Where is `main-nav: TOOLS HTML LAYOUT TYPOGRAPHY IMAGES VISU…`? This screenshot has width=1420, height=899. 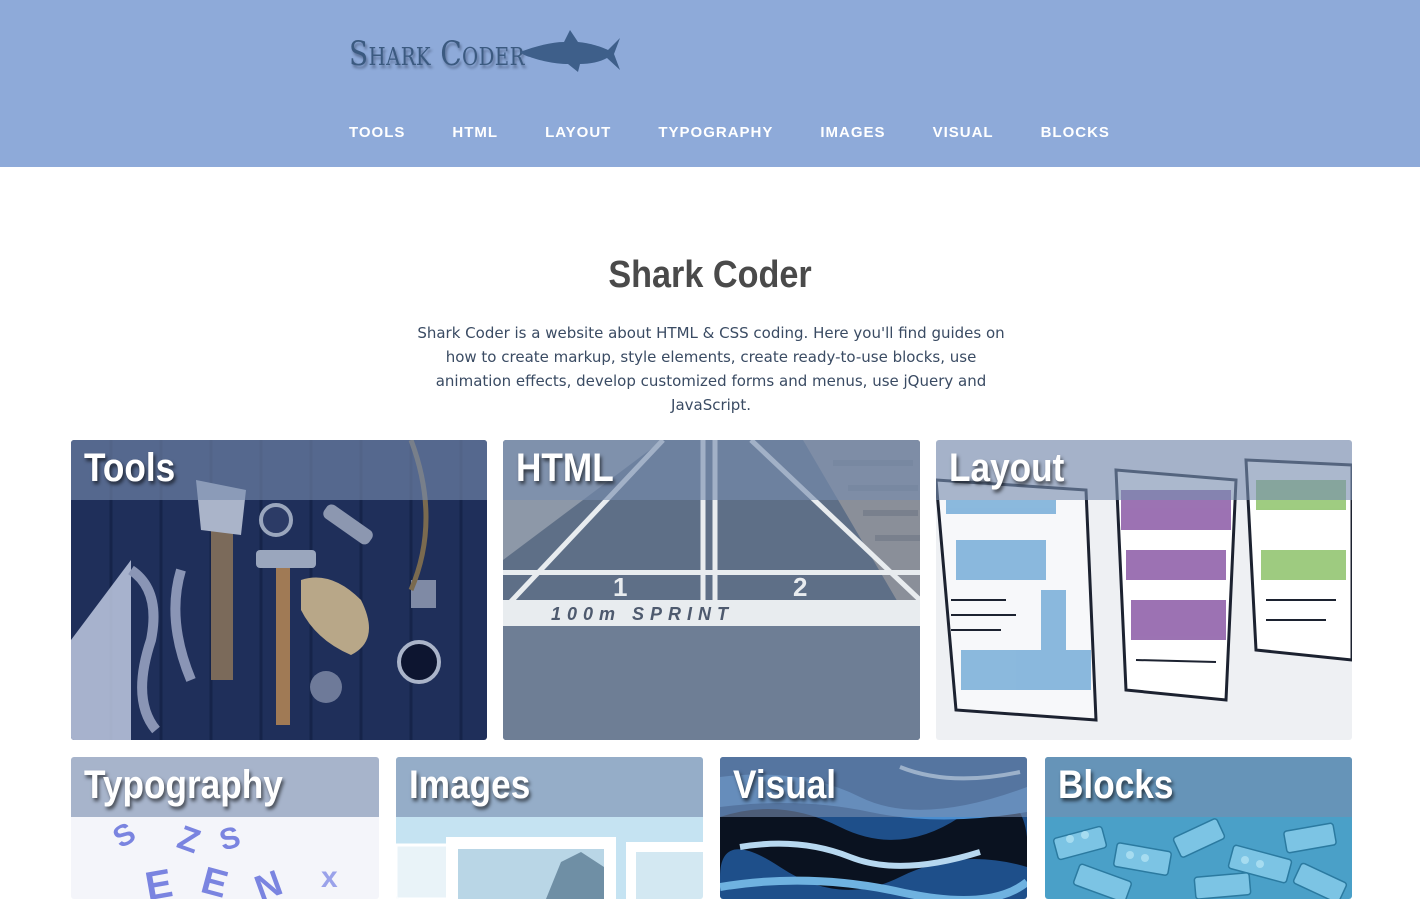 main-nav: TOOLS HTML LAYOUT TYPOGRAPHY IMAGES VISU… is located at coordinates (753, 134).